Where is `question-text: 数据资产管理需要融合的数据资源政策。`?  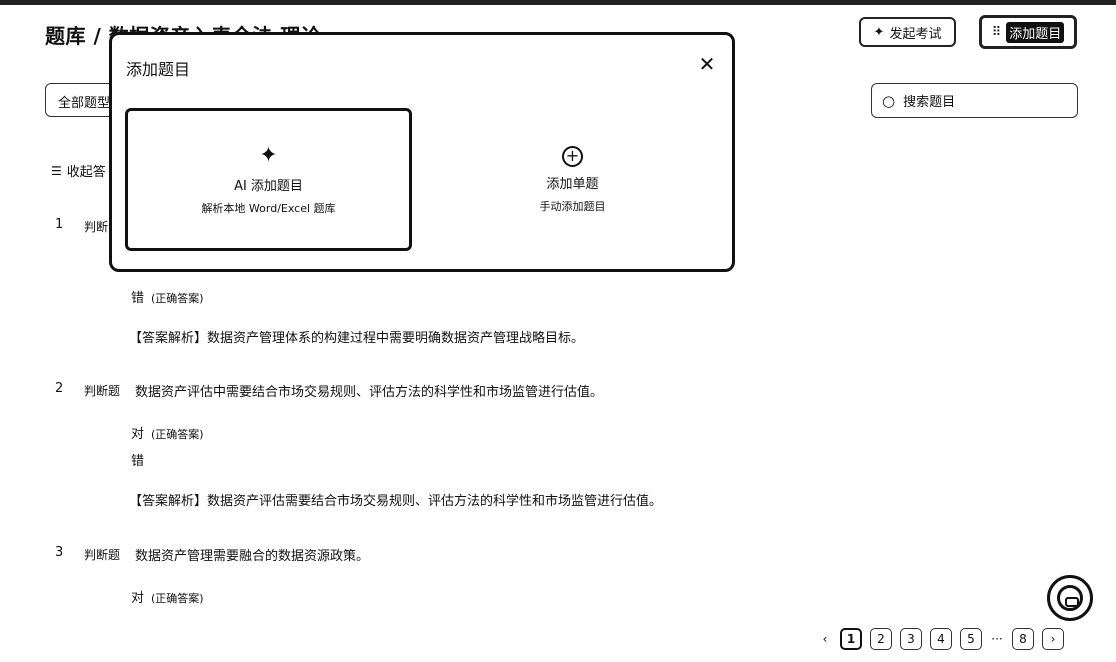
question-text: 数据资产管理需要融合的数据资源政策。 is located at coordinates (252, 556).